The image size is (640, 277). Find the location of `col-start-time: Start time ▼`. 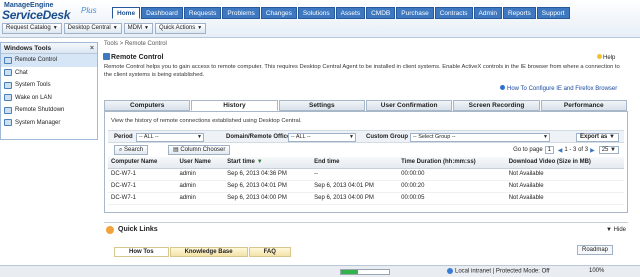

col-start-time: Start time ▼ is located at coordinates (268, 163).